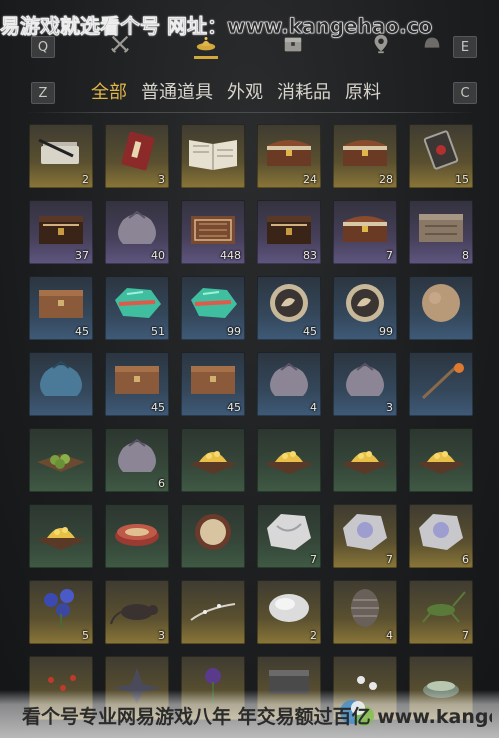  Describe the element at coordinates (363, 92) in the screenshot. I see `tab-materials: 原料` at that location.